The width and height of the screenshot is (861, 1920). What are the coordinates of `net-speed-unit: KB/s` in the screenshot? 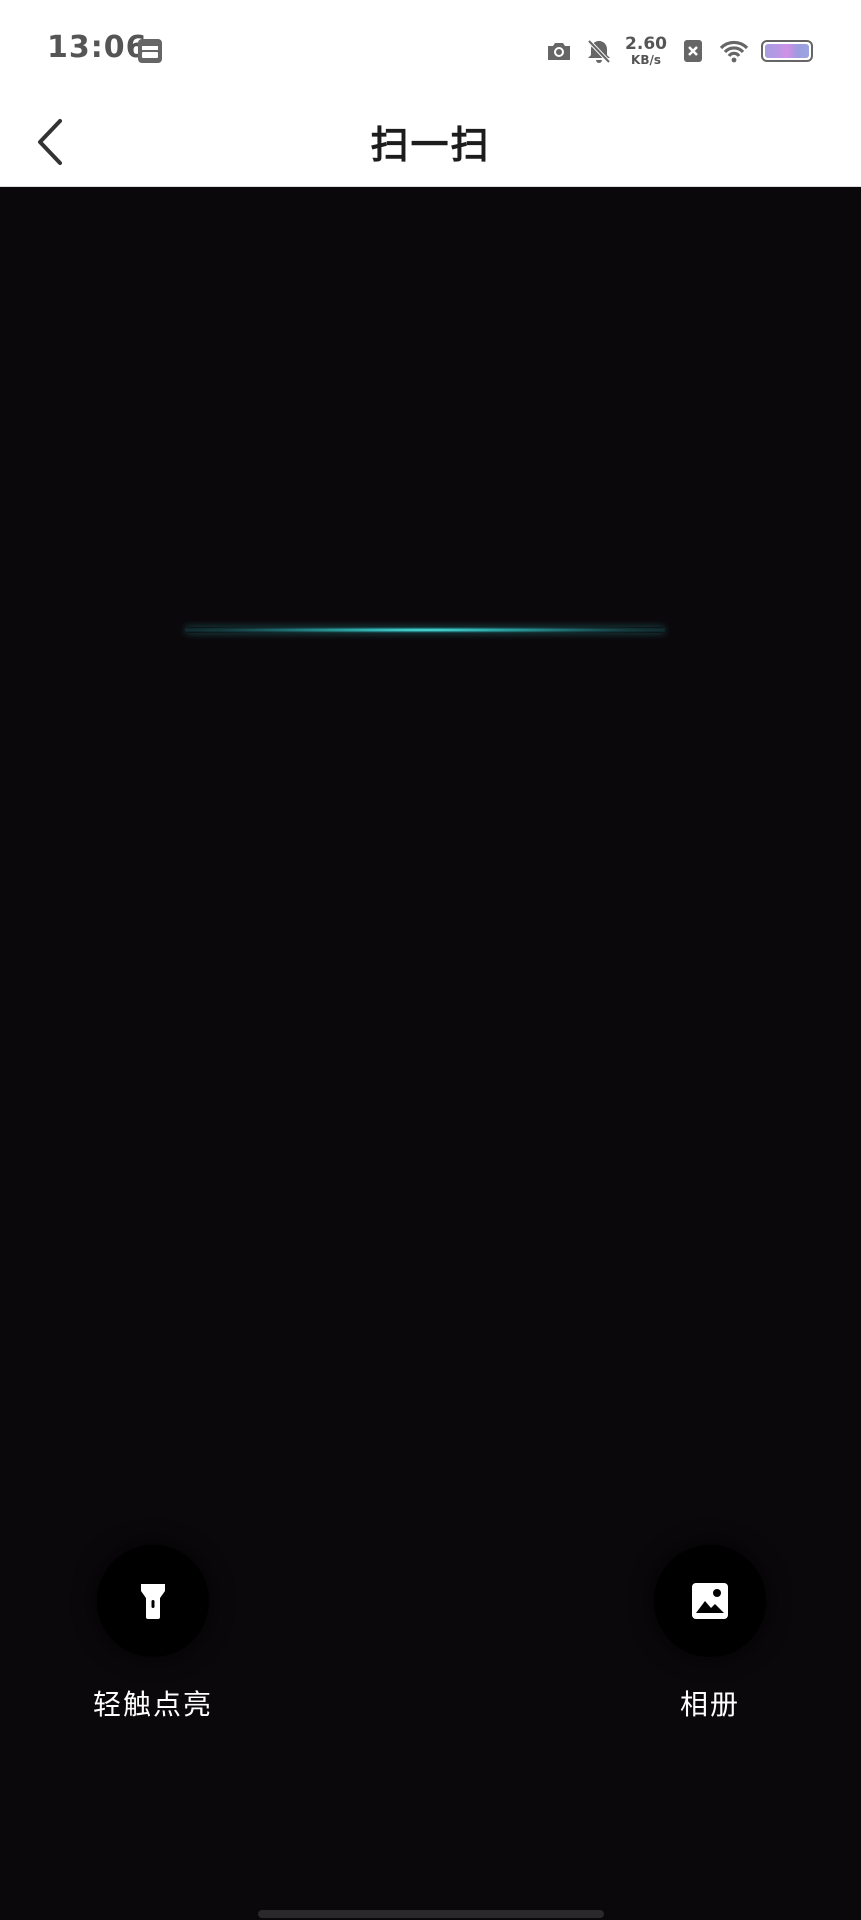 It's located at (646, 60).